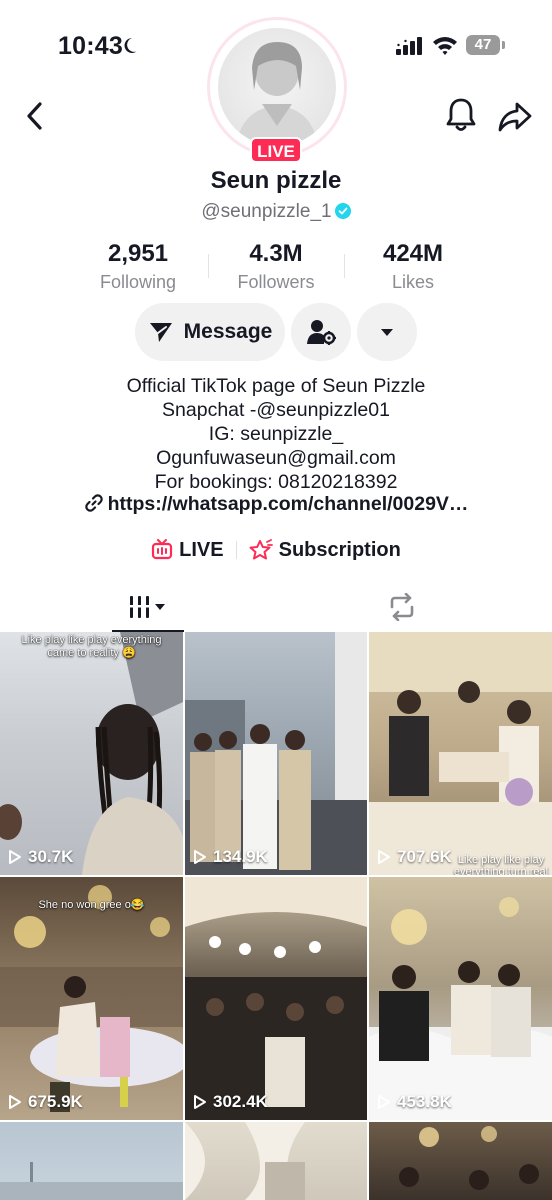  Describe the element at coordinates (483, 44) in the screenshot. I see `battery-level: 47` at that location.